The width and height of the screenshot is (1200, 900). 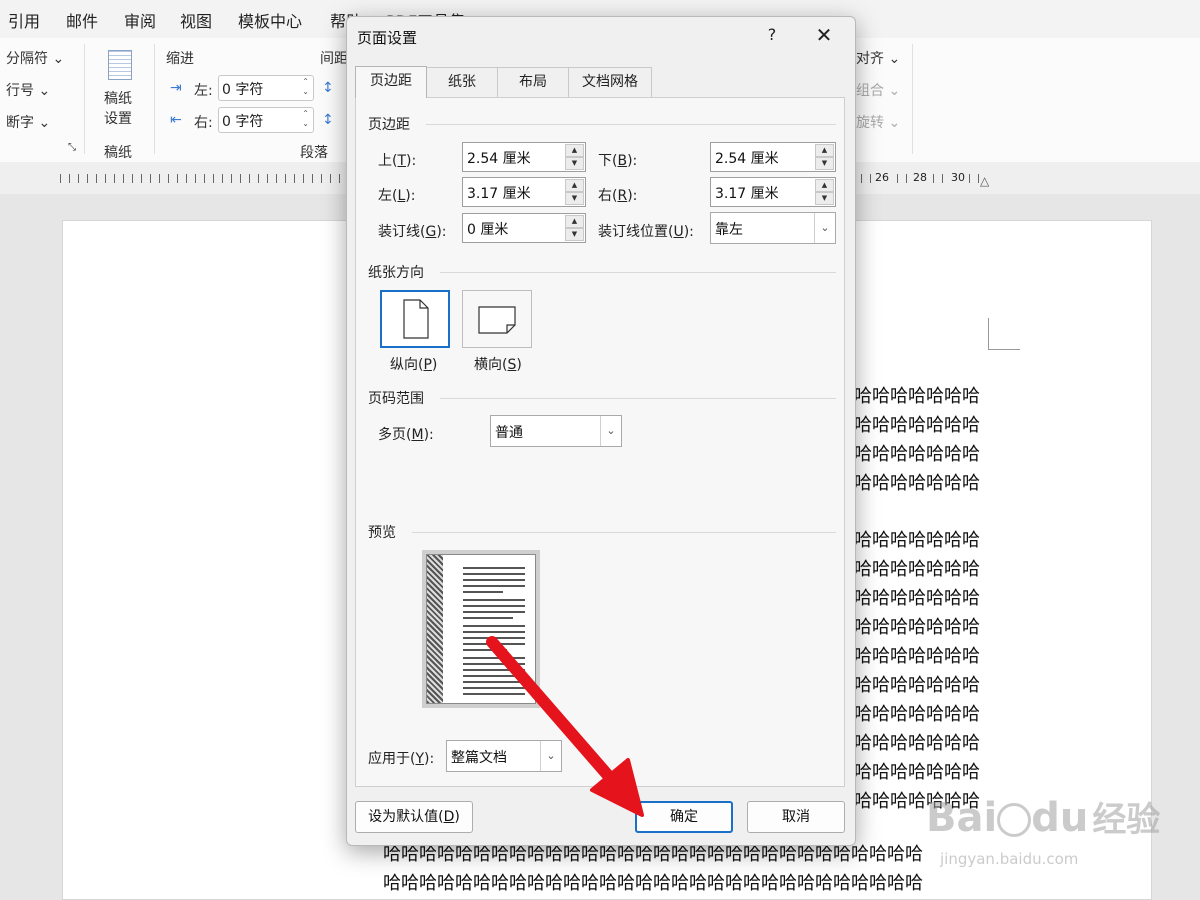 What do you see at coordinates (772, 34) in the screenshot?
I see `help-icon: ?` at bounding box center [772, 34].